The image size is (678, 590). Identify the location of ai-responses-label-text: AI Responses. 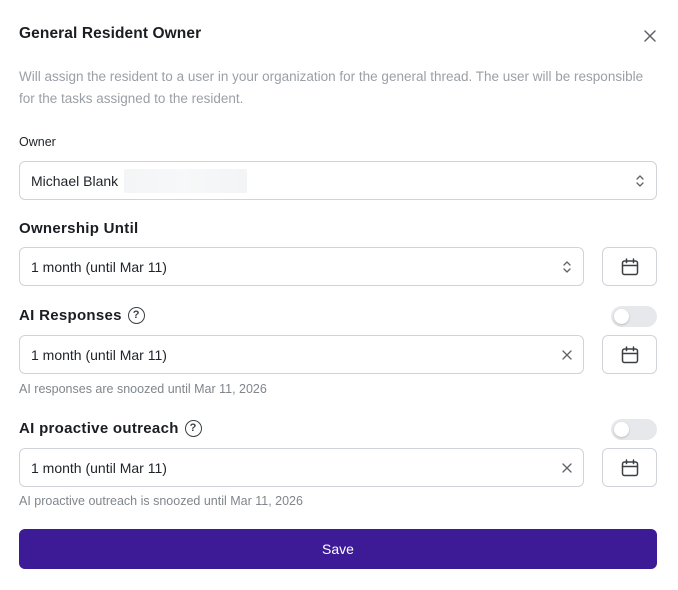
(70, 315).